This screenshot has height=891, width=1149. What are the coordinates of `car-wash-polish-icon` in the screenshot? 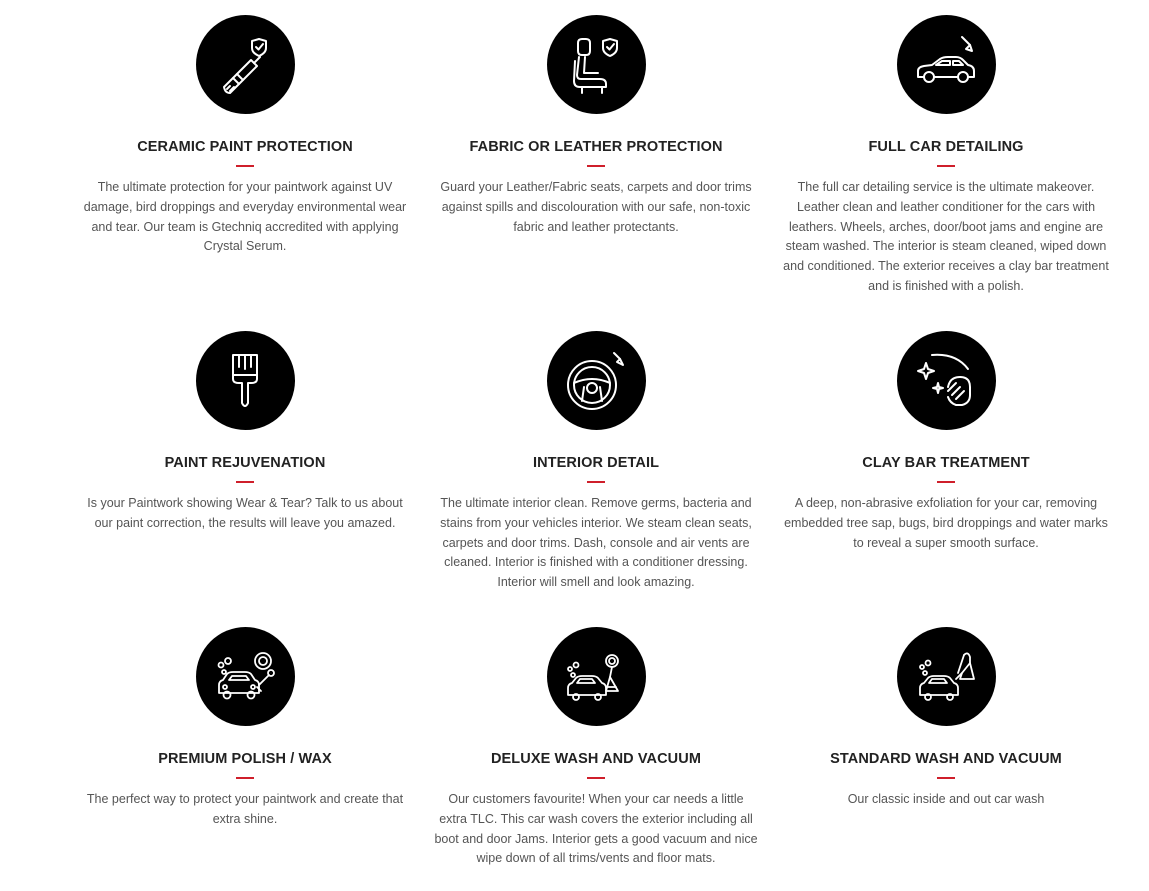 It's located at (245, 676).